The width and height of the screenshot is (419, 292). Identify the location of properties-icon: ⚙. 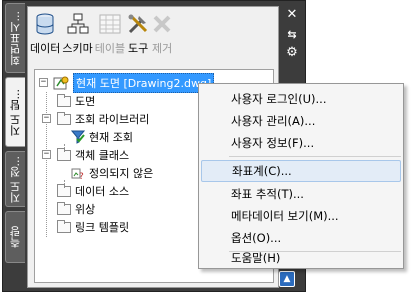
(292, 52).